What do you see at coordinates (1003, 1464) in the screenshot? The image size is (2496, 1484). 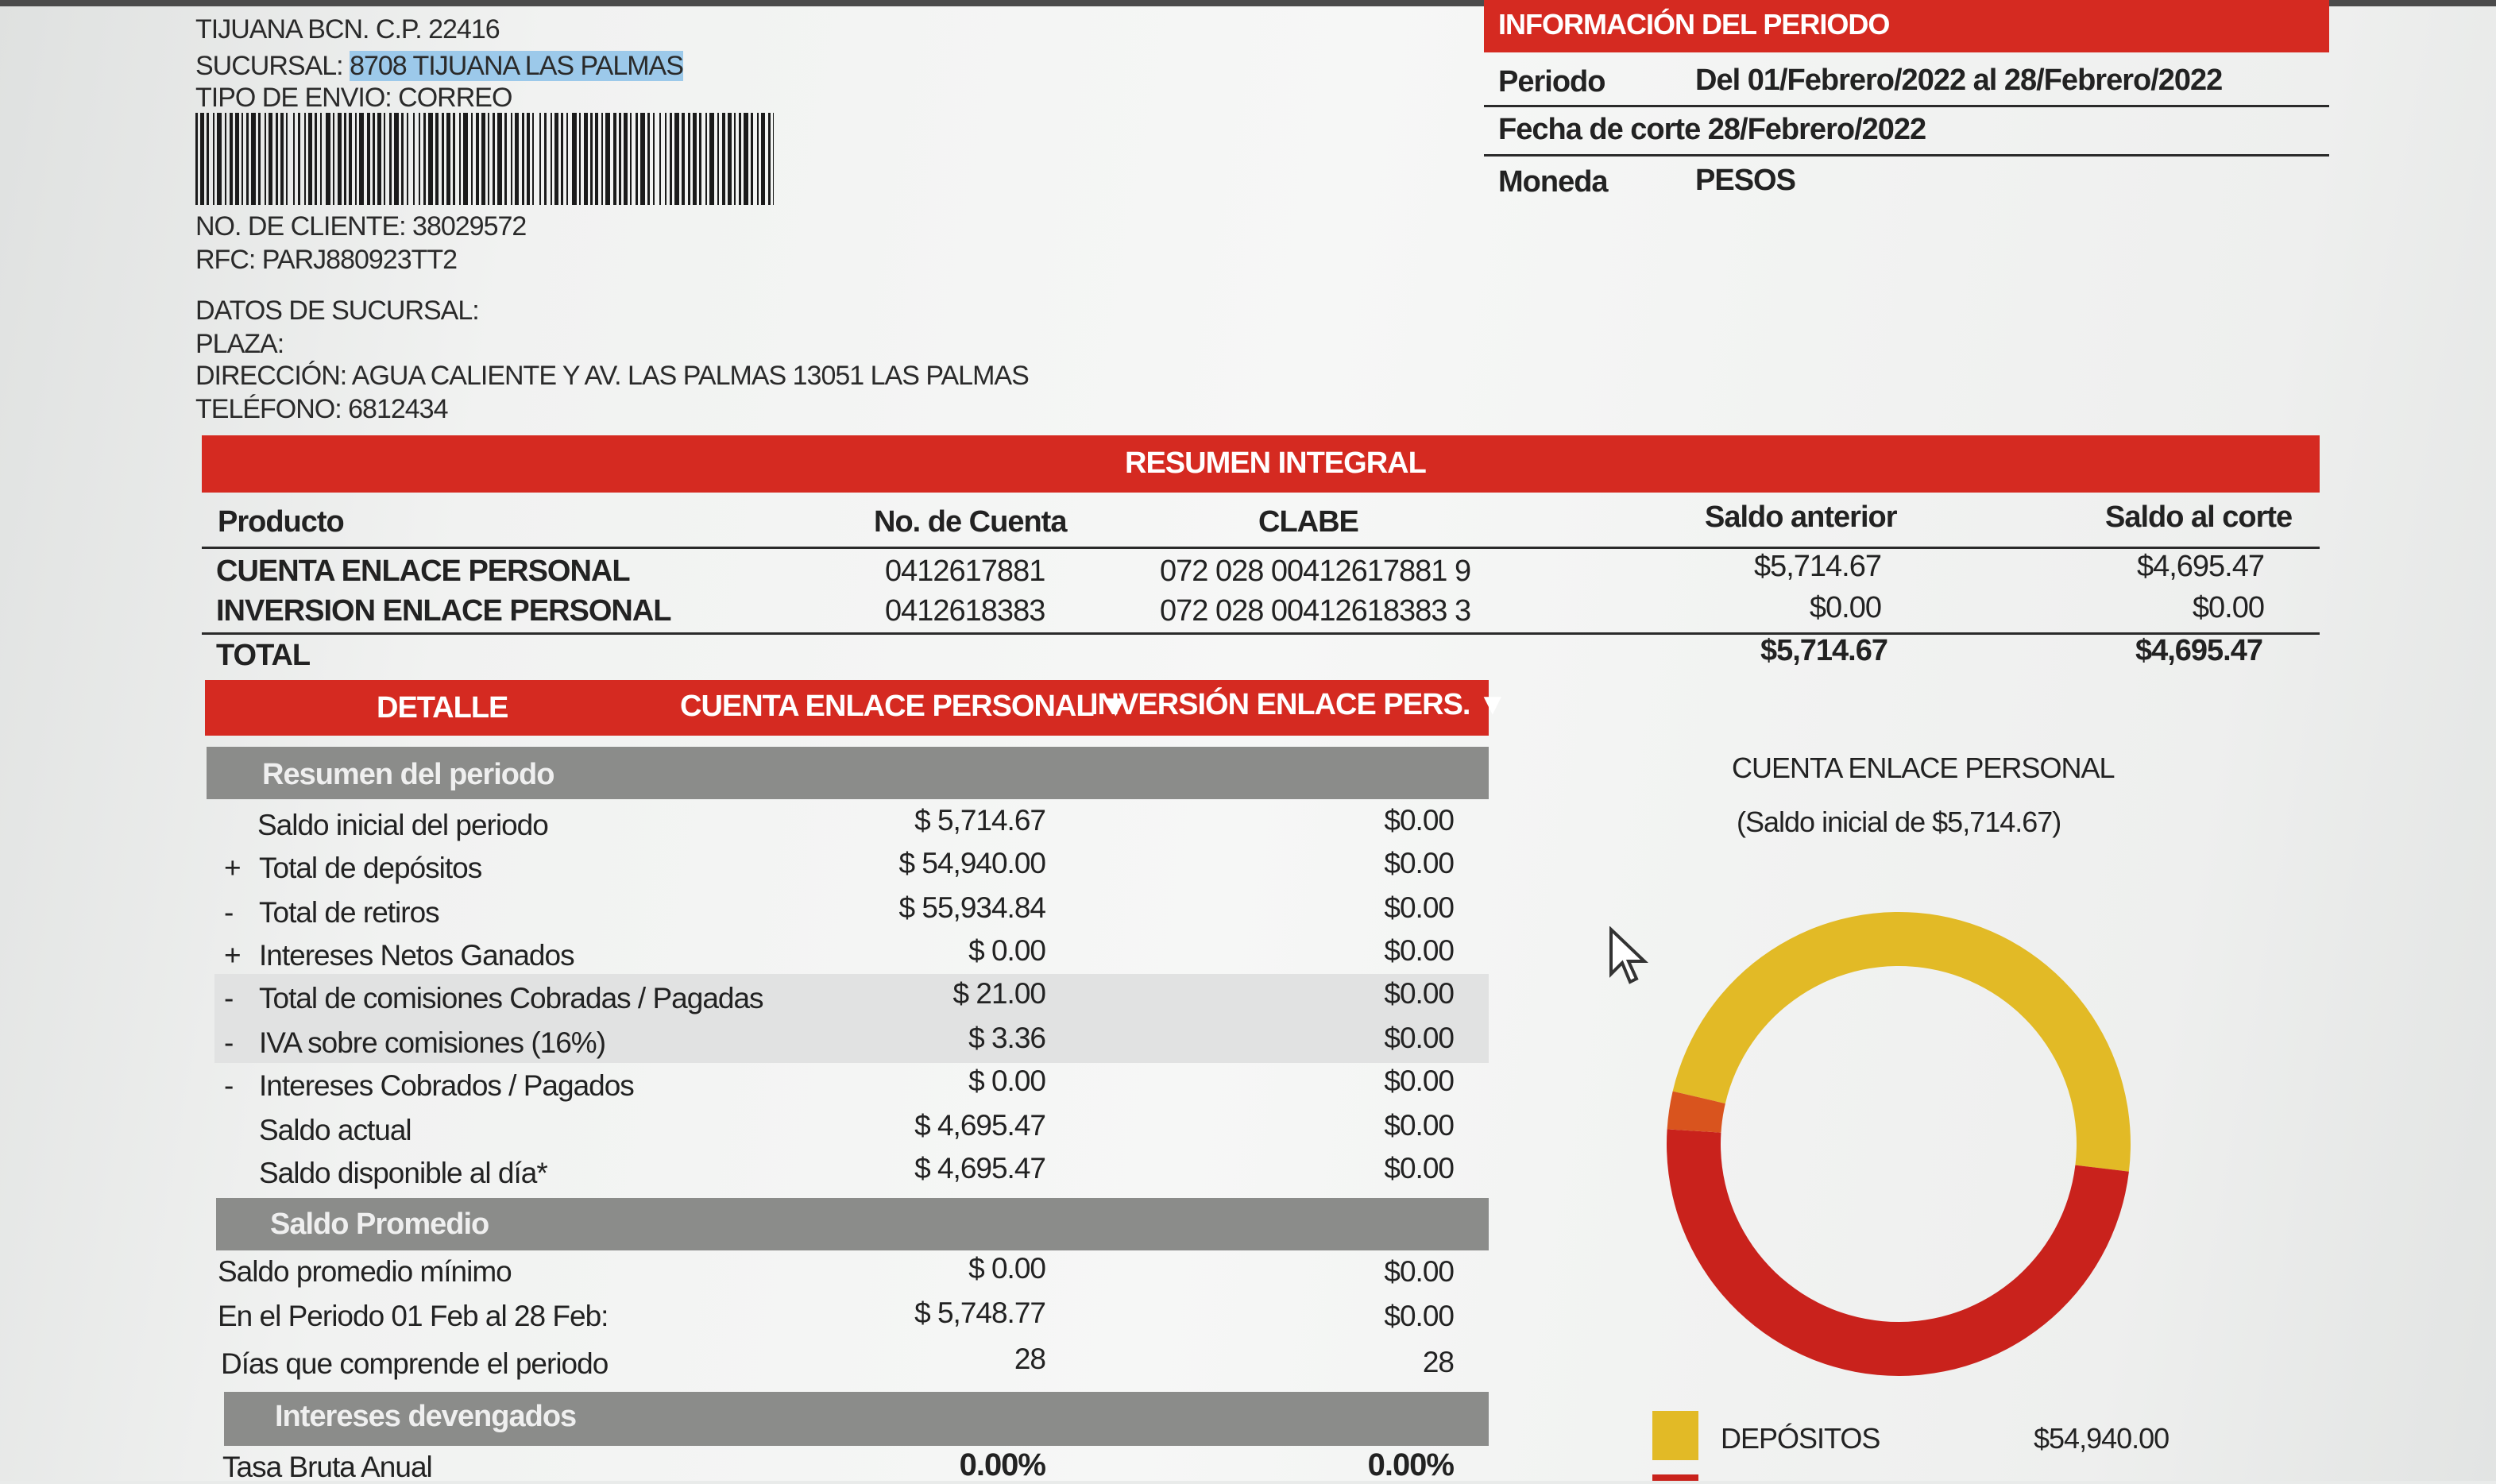 I see `tasa-v1: 0.00%` at bounding box center [1003, 1464].